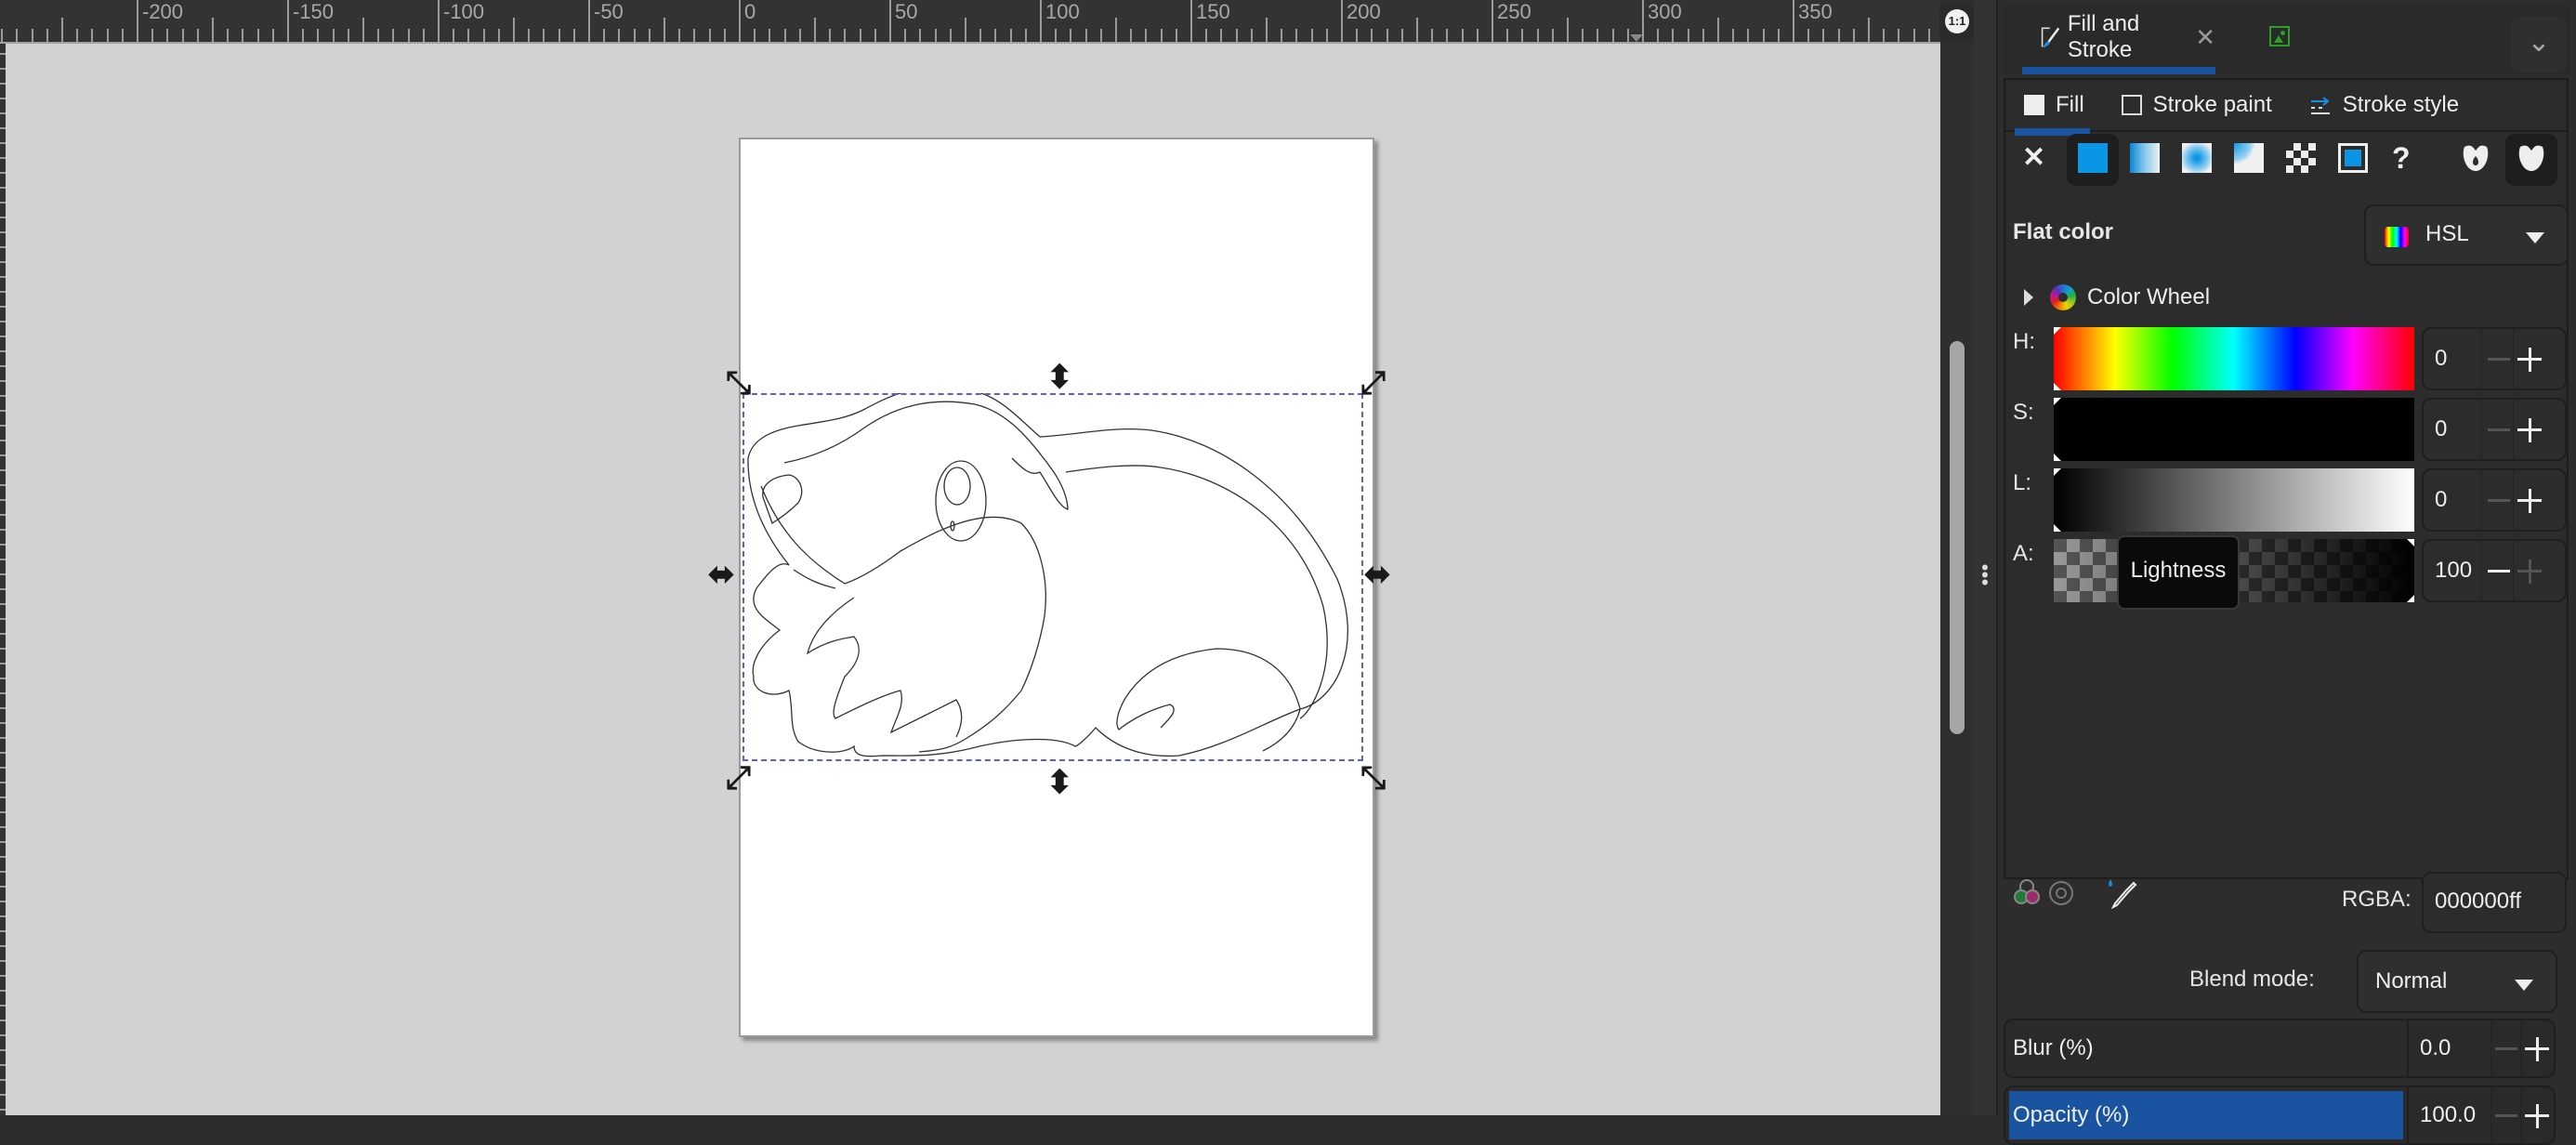 The image size is (2576, 1145). I want to click on ruler-label: 300, so click(1665, 11).